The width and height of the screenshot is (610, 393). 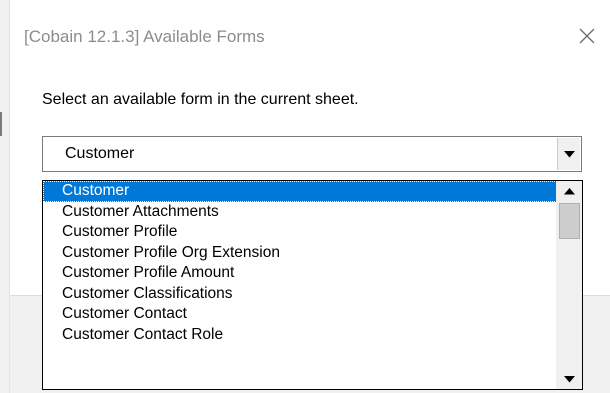 I want to click on scrollbar-thumb, so click(x=569, y=221).